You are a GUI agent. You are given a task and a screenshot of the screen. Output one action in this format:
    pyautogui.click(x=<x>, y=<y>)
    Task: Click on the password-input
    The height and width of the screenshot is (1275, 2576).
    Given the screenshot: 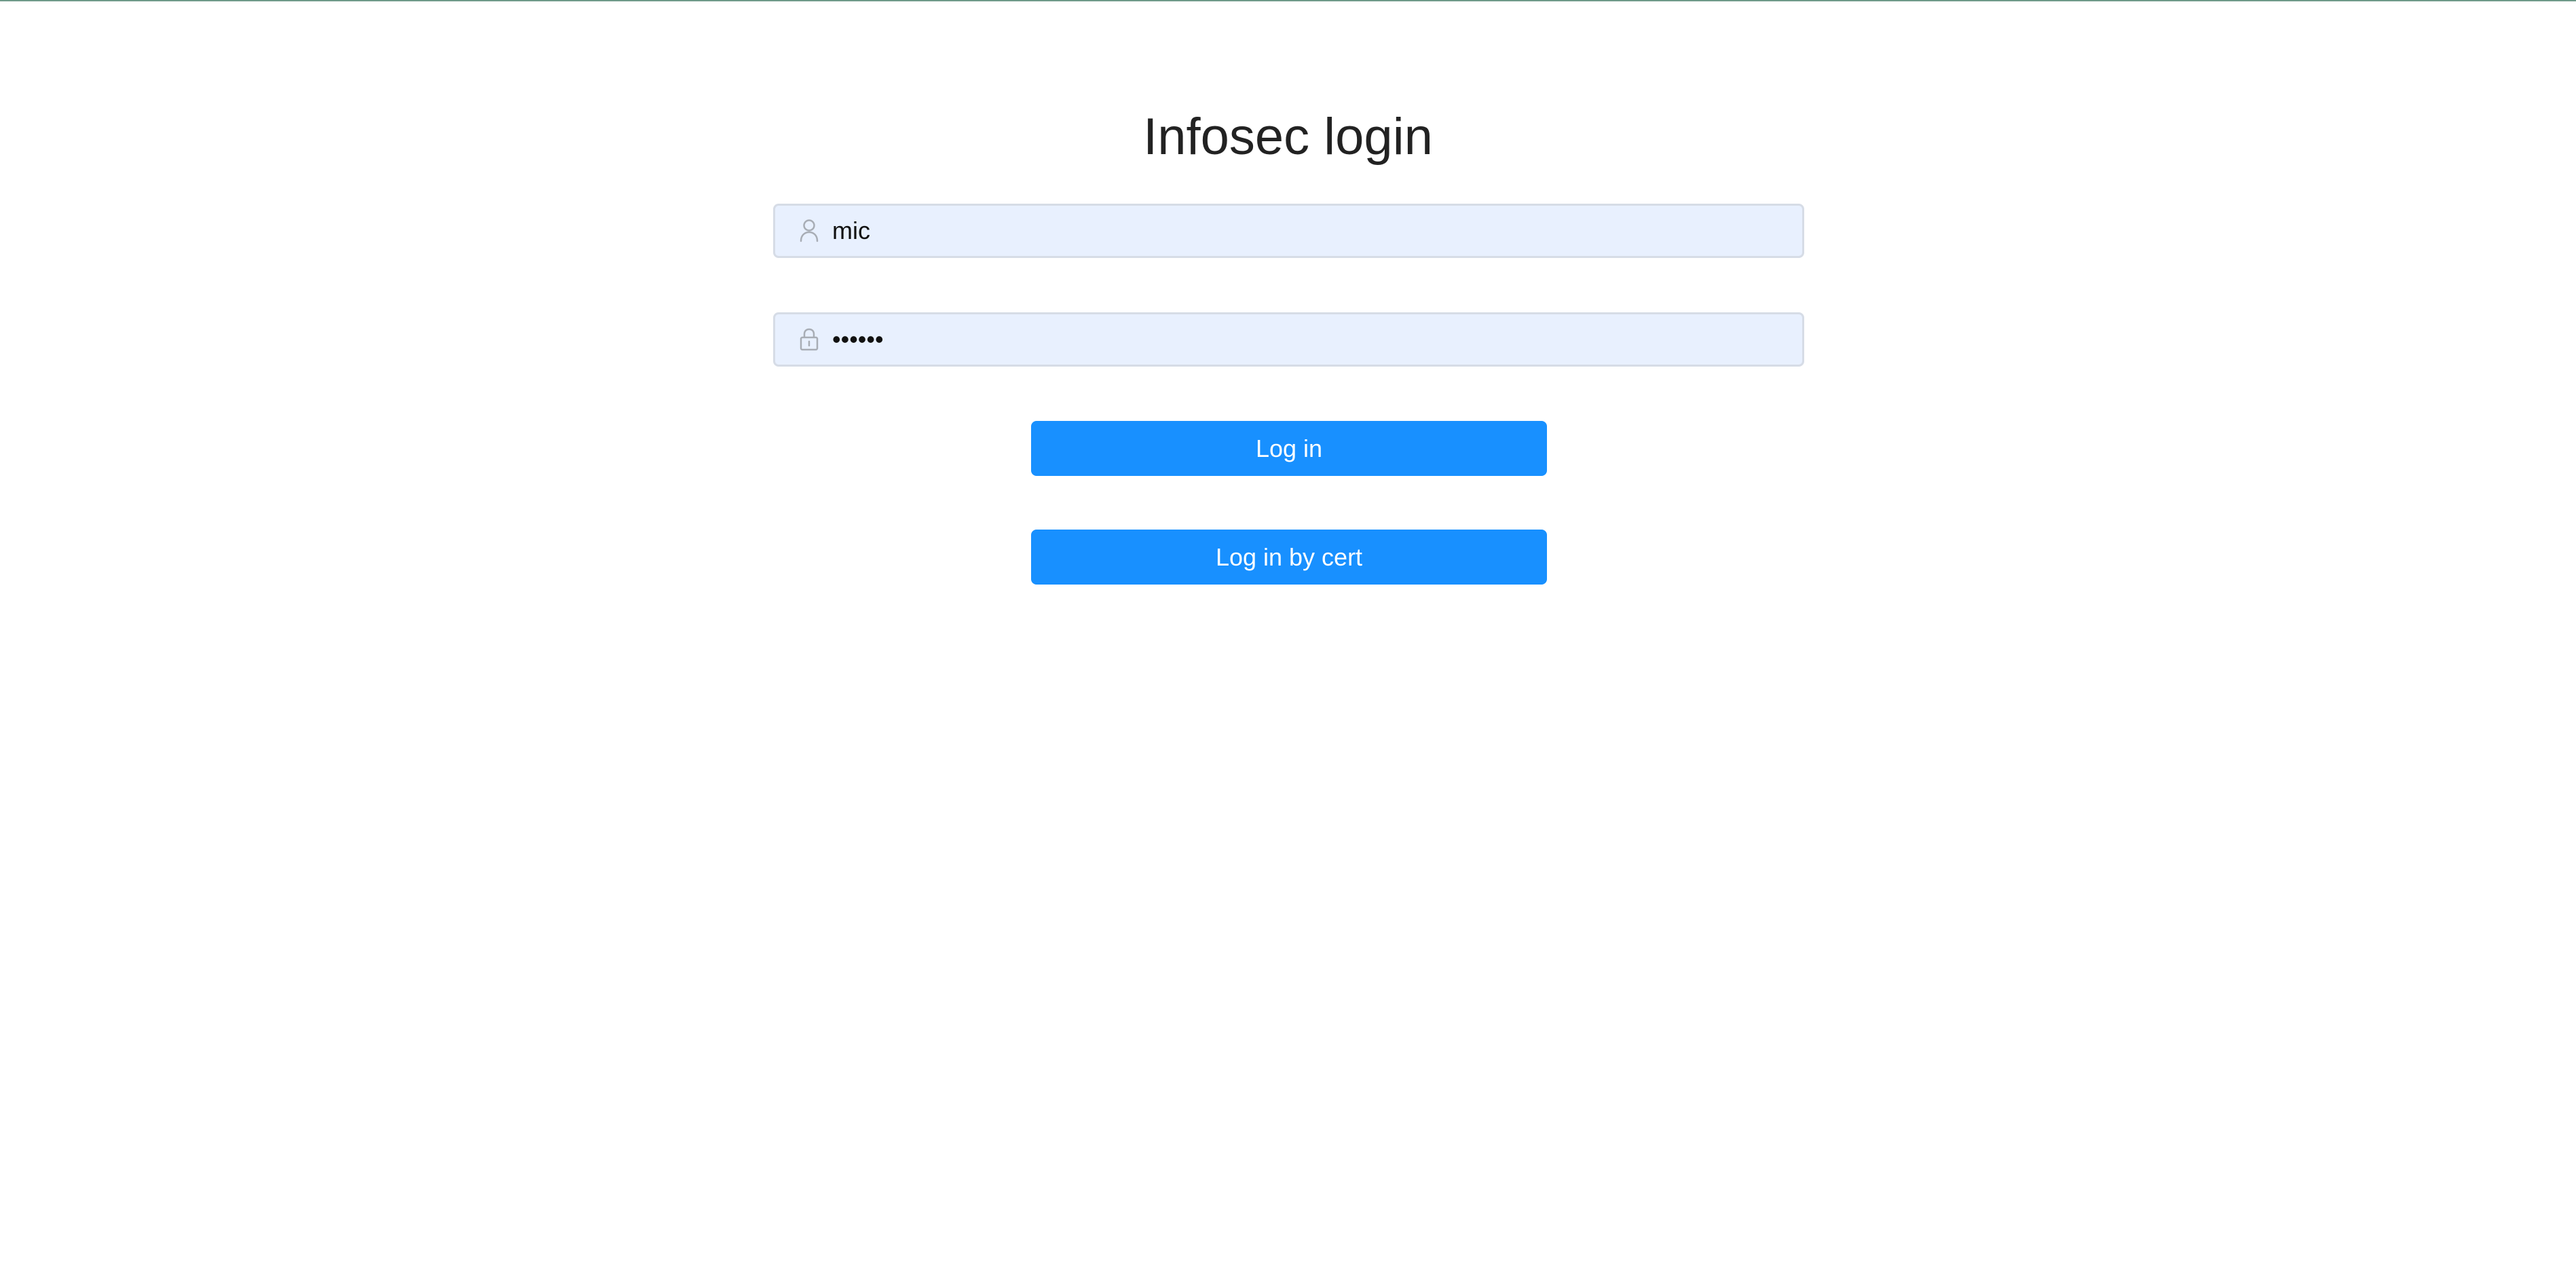 What is the action you would take?
    pyautogui.click(x=1317, y=339)
    